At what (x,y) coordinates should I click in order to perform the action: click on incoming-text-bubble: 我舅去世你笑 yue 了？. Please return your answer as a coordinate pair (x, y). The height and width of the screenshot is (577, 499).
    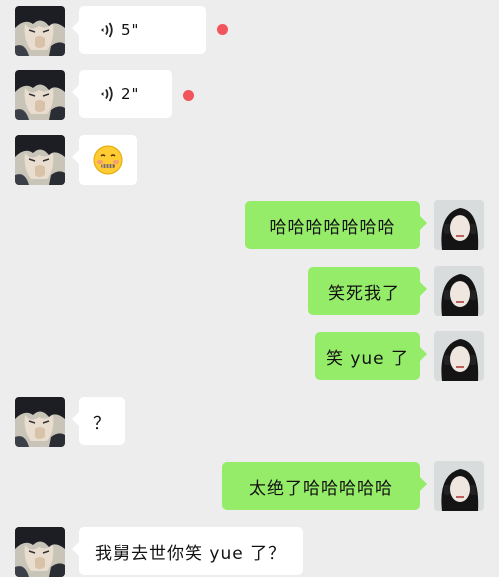
    Looking at the image, I should click on (187, 551).